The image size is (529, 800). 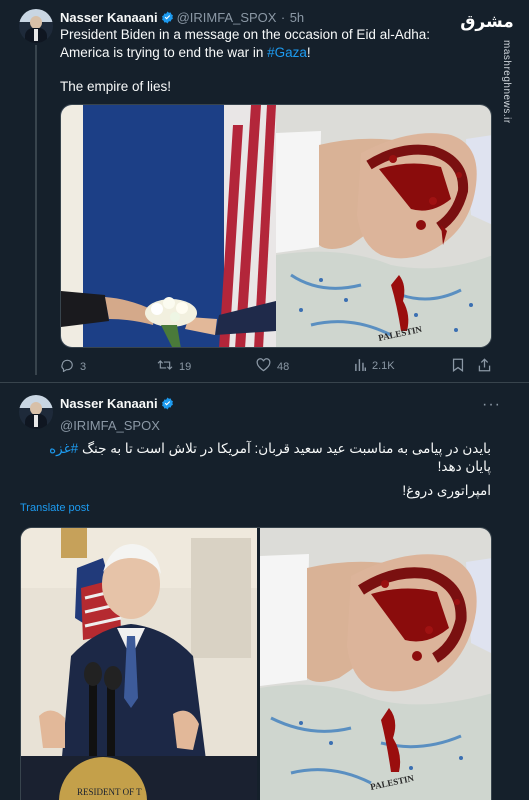 I want to click on retweet-button: 19, so click(x=174, y=366).